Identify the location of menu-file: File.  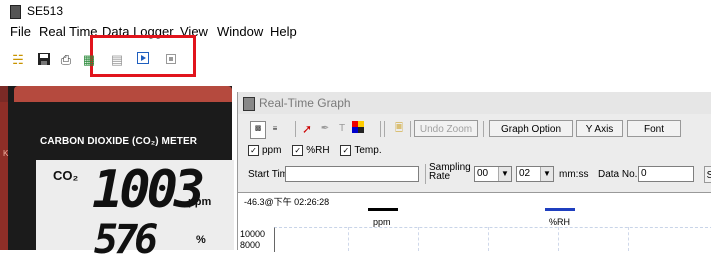
(20, 31).